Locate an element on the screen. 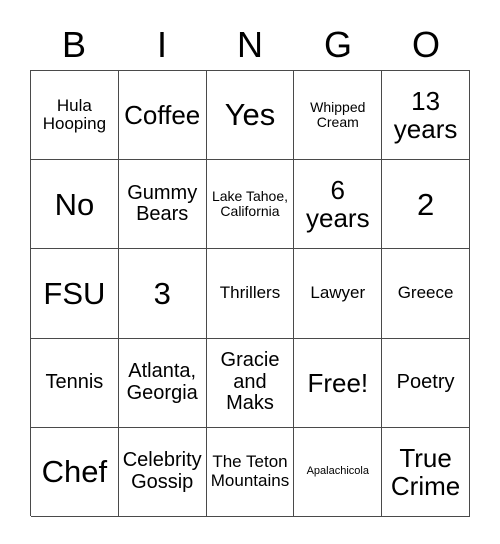 The image size is (500, 544). bingo-cell-text: Thrillers is located at coordinates (250, 293).